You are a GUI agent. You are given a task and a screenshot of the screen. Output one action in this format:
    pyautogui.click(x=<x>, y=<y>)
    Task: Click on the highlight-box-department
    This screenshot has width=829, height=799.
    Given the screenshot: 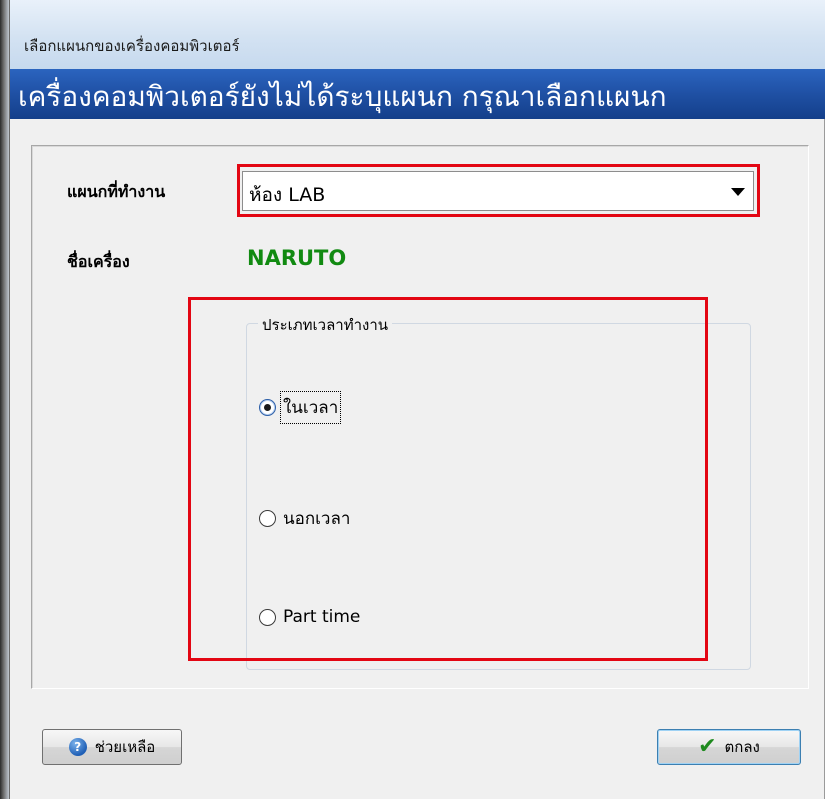 What is the action you would take?
    pyautogui.click(x=498, y=190)
    